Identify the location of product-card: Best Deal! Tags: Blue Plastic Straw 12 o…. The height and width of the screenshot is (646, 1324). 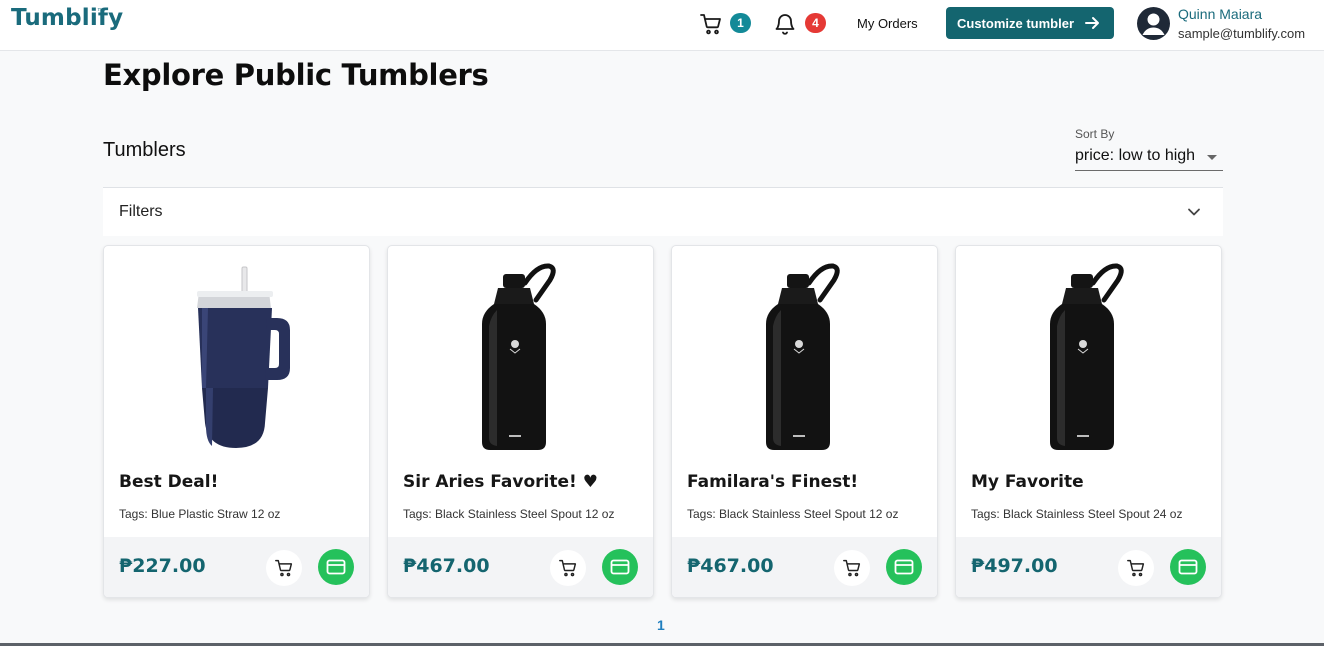
(236, 421).